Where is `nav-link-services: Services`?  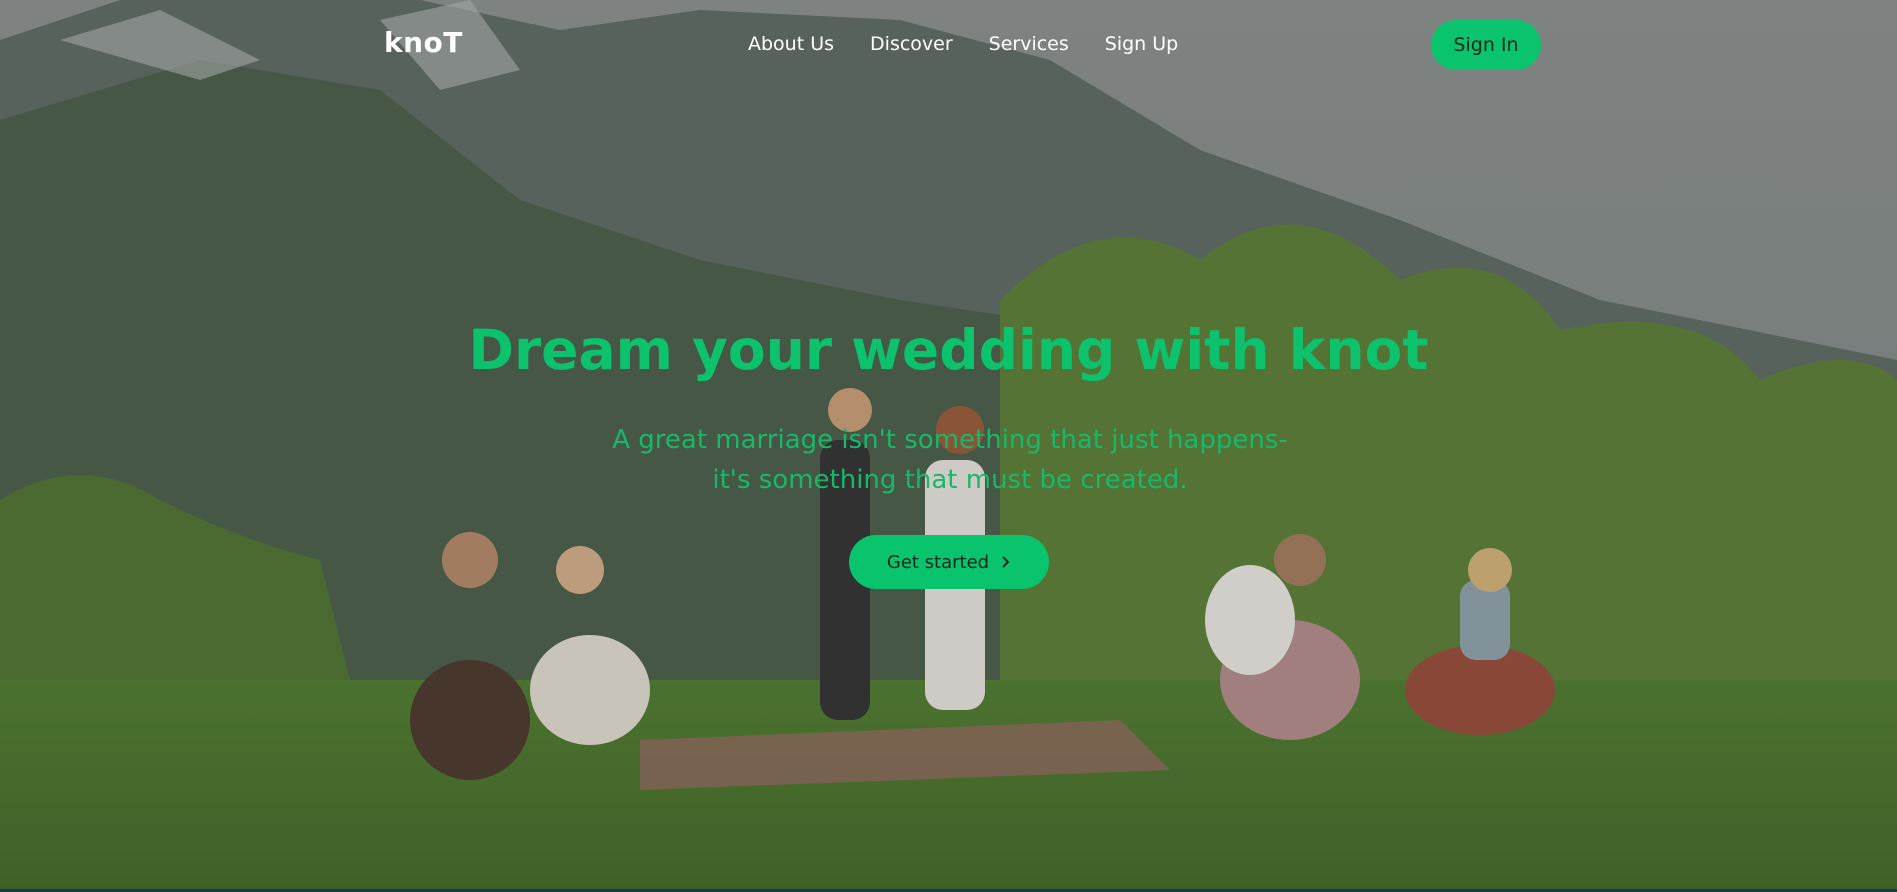 nav-link-services: Services is located at coordinates (1029, 44).